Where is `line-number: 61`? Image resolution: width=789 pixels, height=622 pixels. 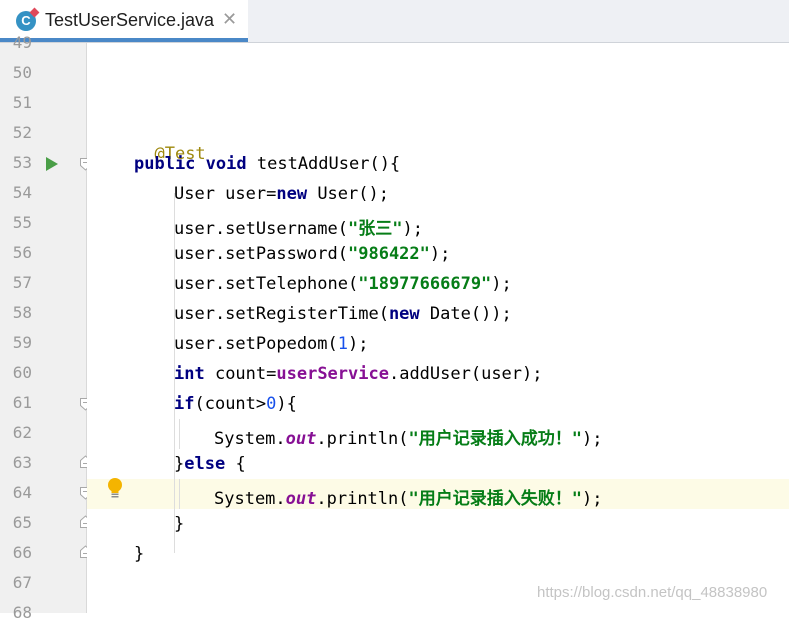
line-number: 61 is located at coordinates (22, 402).